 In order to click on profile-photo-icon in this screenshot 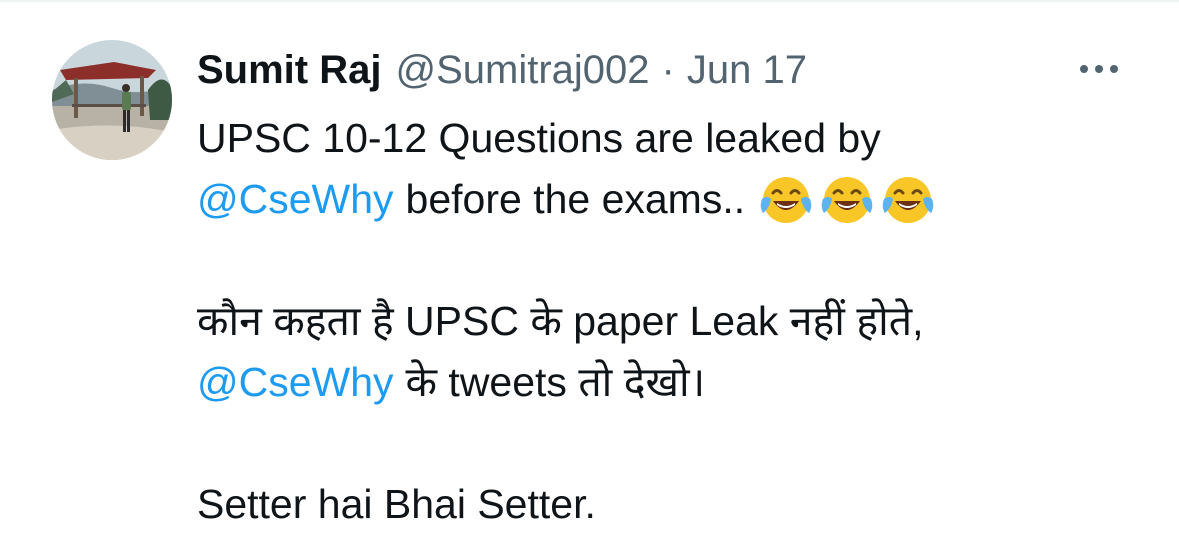, I will do `click(112, 100)`.